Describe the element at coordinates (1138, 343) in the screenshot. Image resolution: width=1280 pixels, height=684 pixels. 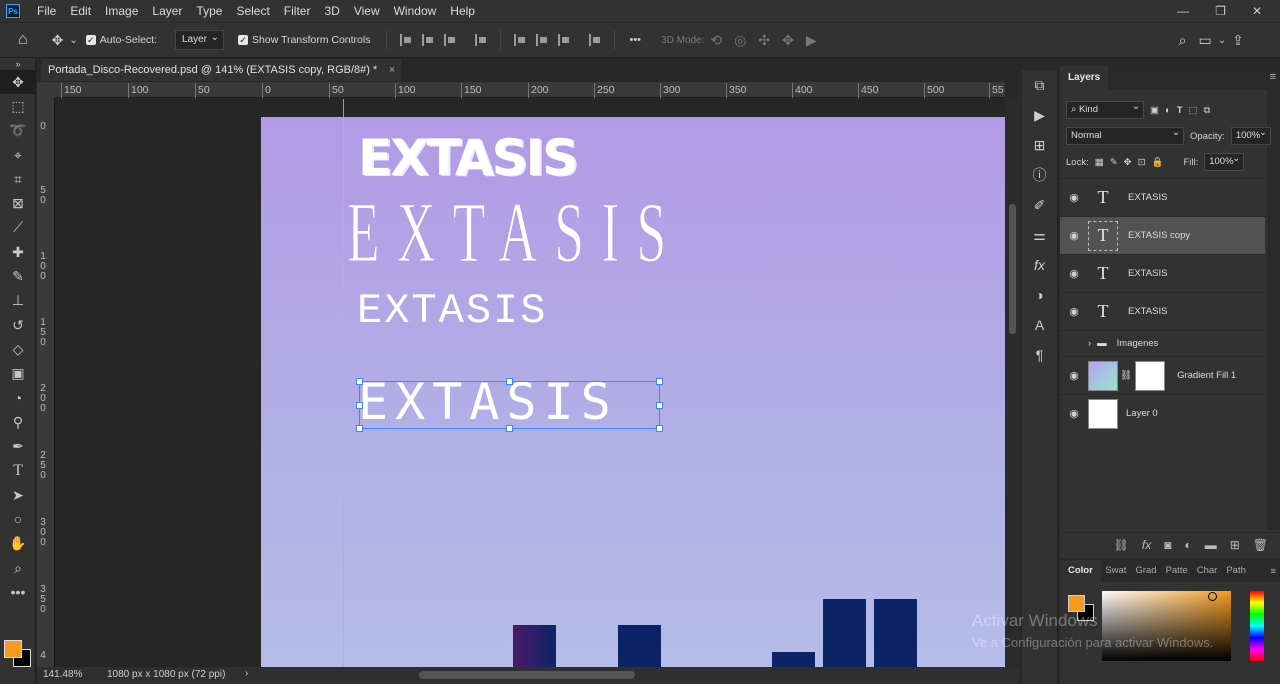
I see `layer-name: Imagenes` at that location.